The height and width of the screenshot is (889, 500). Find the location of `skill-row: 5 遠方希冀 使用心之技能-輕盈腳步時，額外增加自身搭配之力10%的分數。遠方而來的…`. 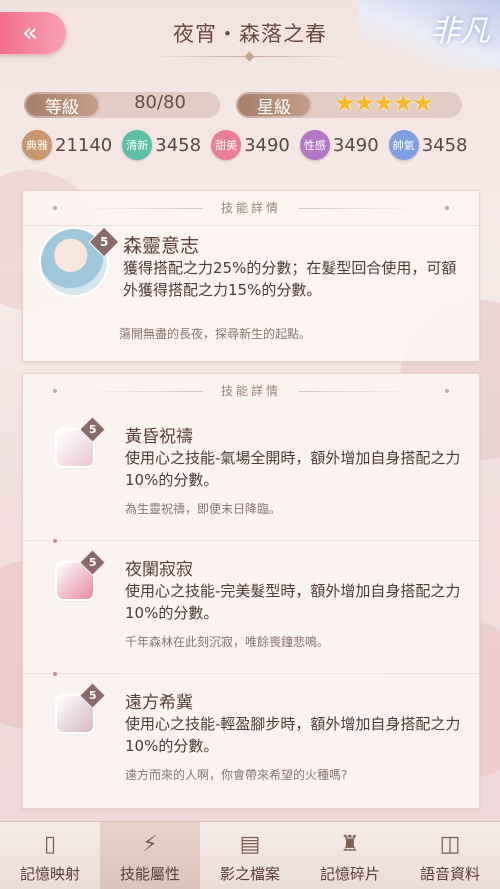

skill-row: 5 遠方希冀 使用心之技能-輕盈腳步時，額外增加自身搭配之力10%的分數。遠方而來的… is located at coordinates (251, 740).